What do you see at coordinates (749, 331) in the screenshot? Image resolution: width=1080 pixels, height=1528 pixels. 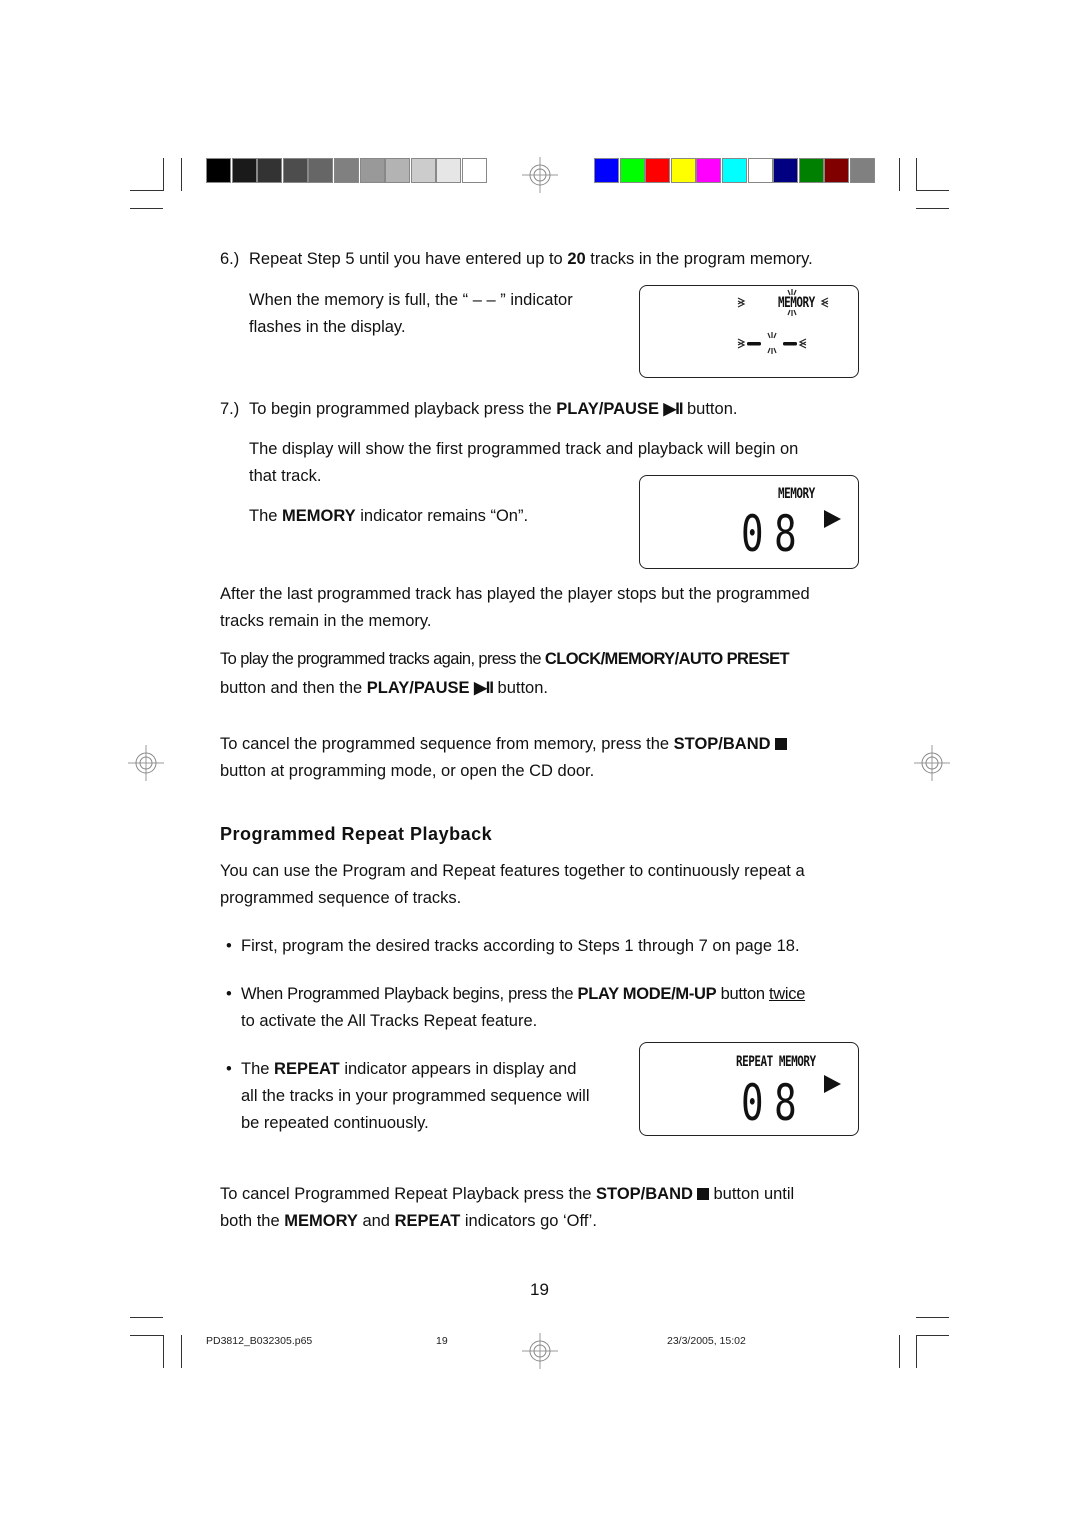 I see `lcd-display-memory-full: MEMORY` at bounding box center [749, 331].